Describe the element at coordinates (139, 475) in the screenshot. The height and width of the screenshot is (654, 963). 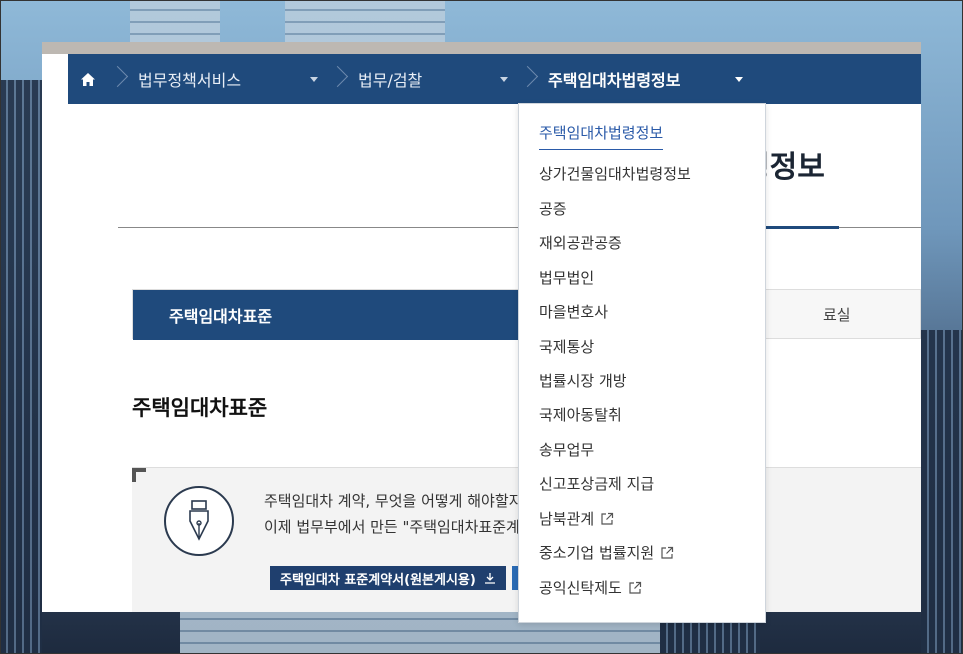
I see `corner-accent` at that location.